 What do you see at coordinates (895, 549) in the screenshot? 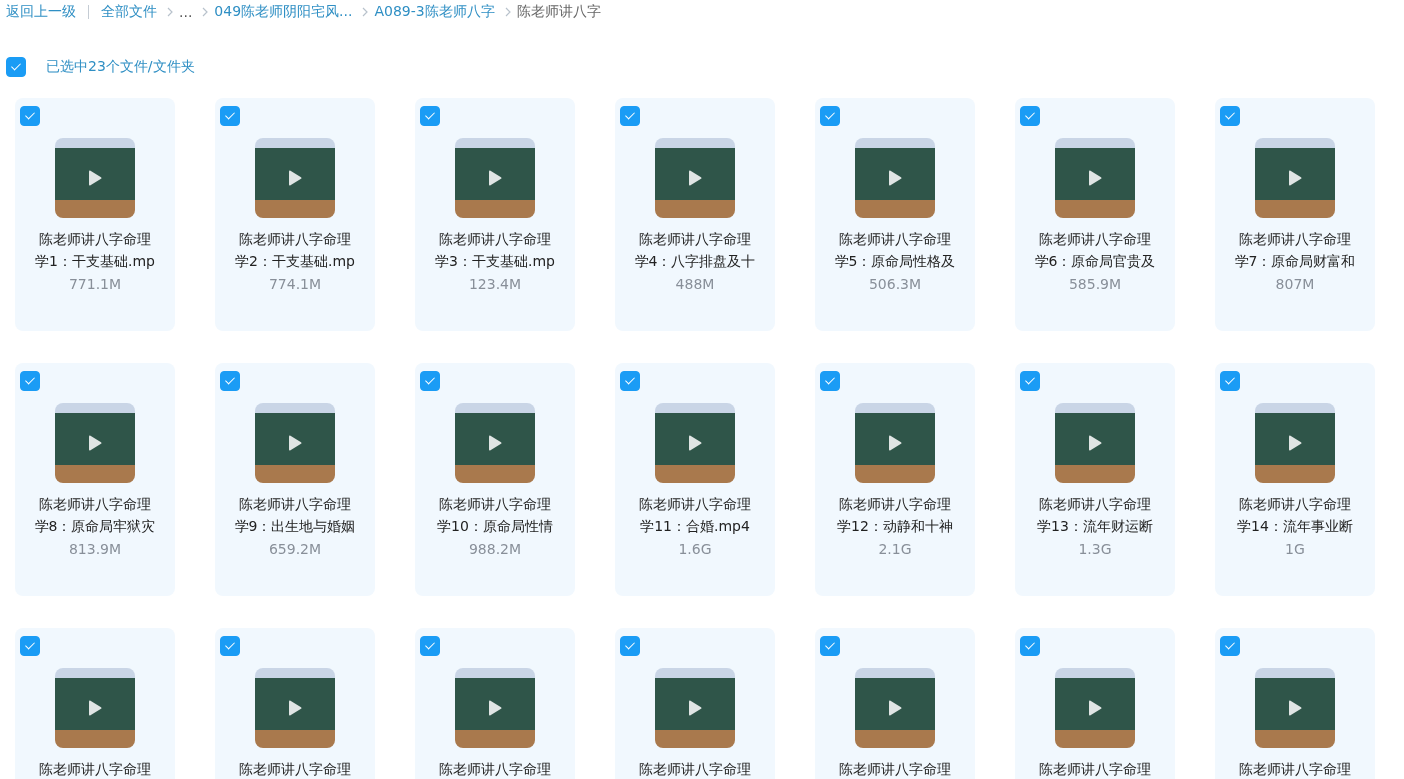
I see `file-size: 2.1G` at bounding box center [895, 549].